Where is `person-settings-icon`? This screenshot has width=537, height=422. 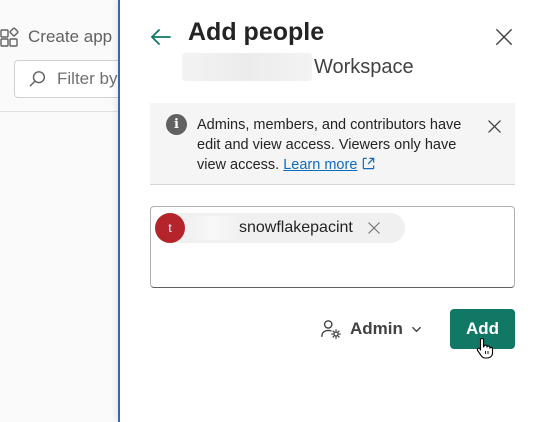 person-settings-icon is located at coordinates (331, 329).